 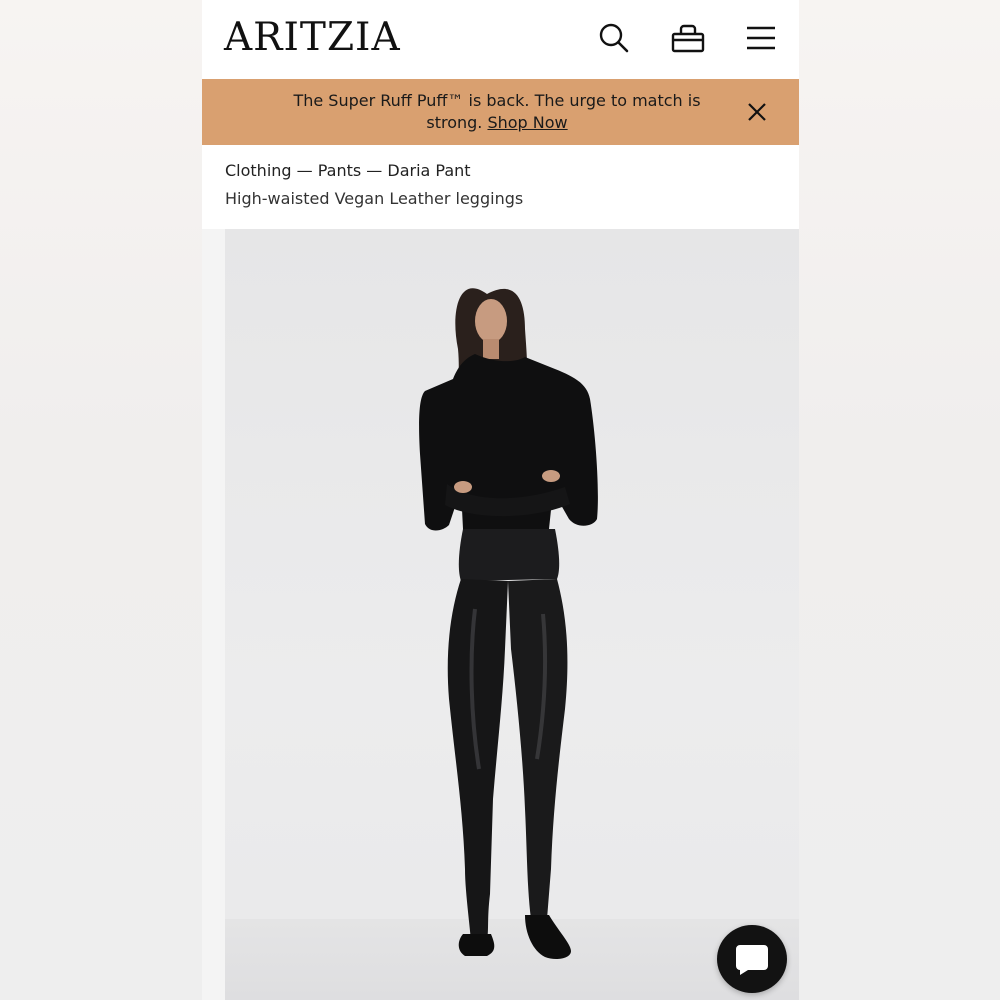 I want to click on close-icon, so click(x=757, y=112).